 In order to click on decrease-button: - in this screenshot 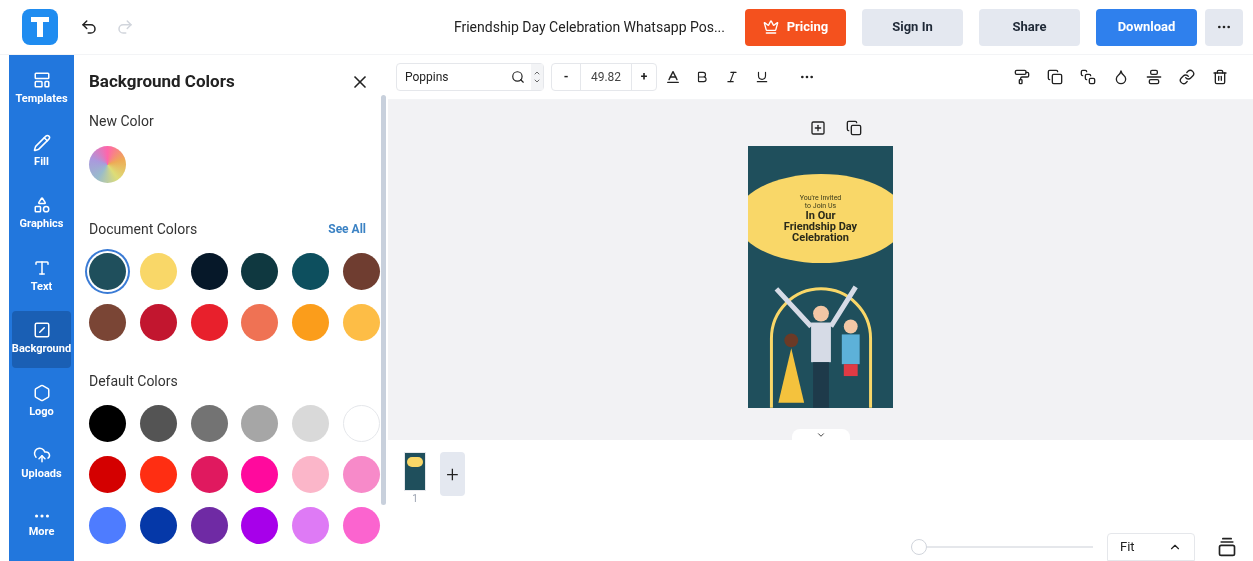, I will do `click(566, 77)`.